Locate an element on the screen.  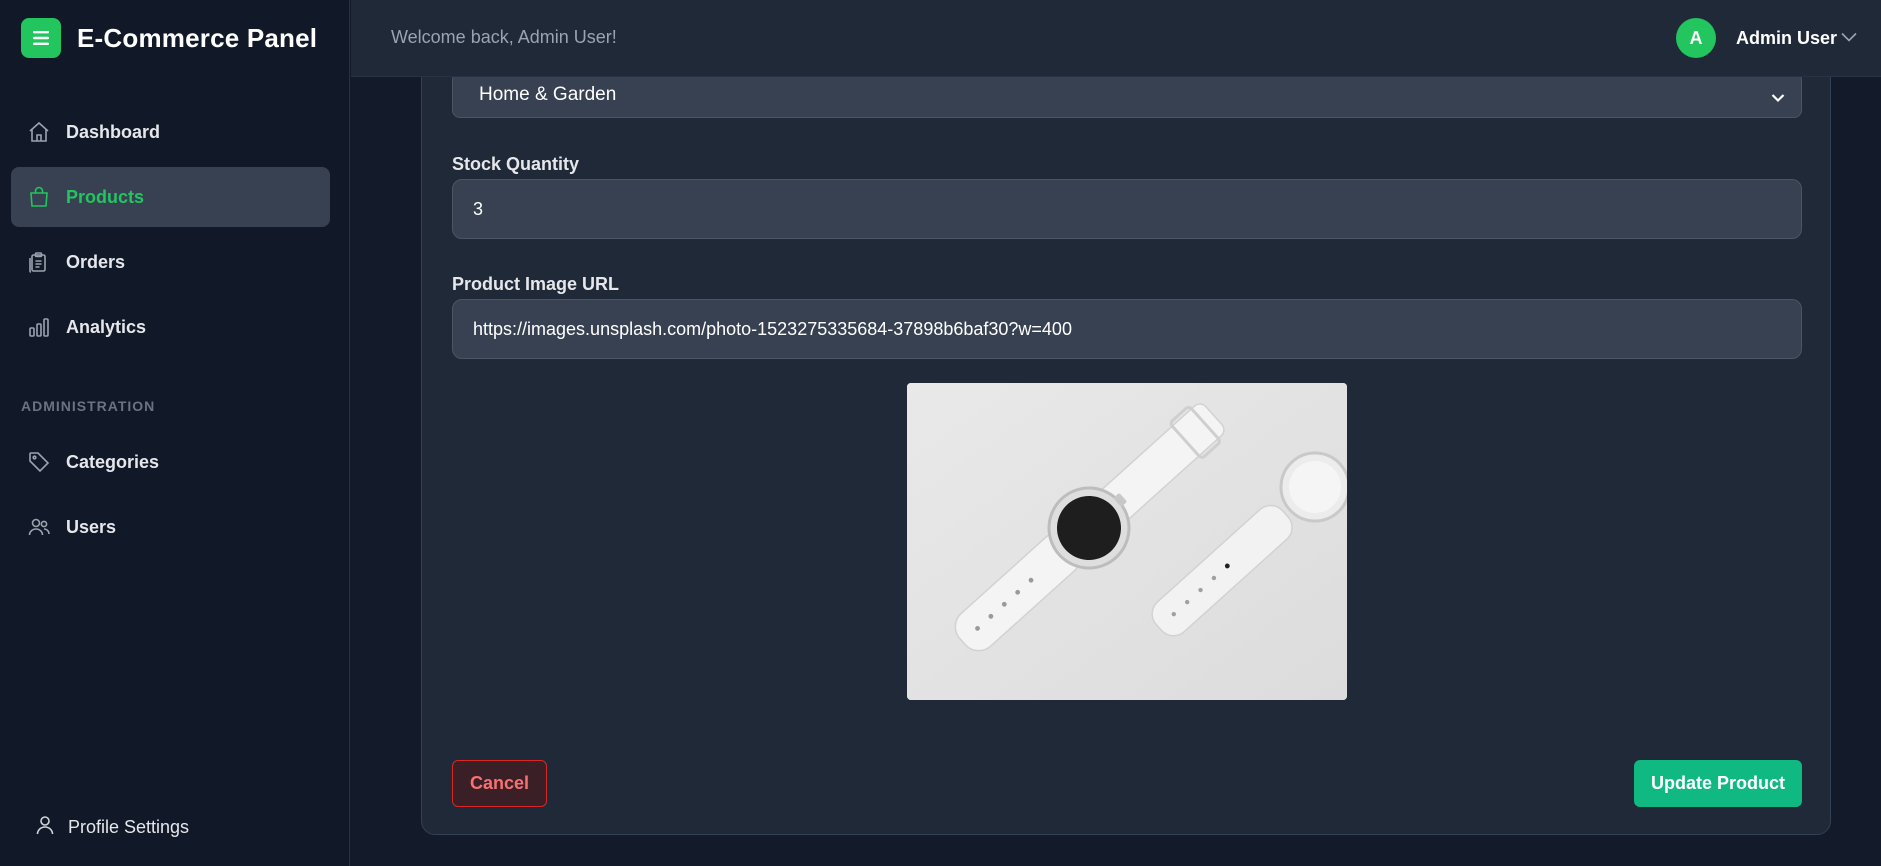
sidebar-item-products: Products is located at coordinates (170, 197).